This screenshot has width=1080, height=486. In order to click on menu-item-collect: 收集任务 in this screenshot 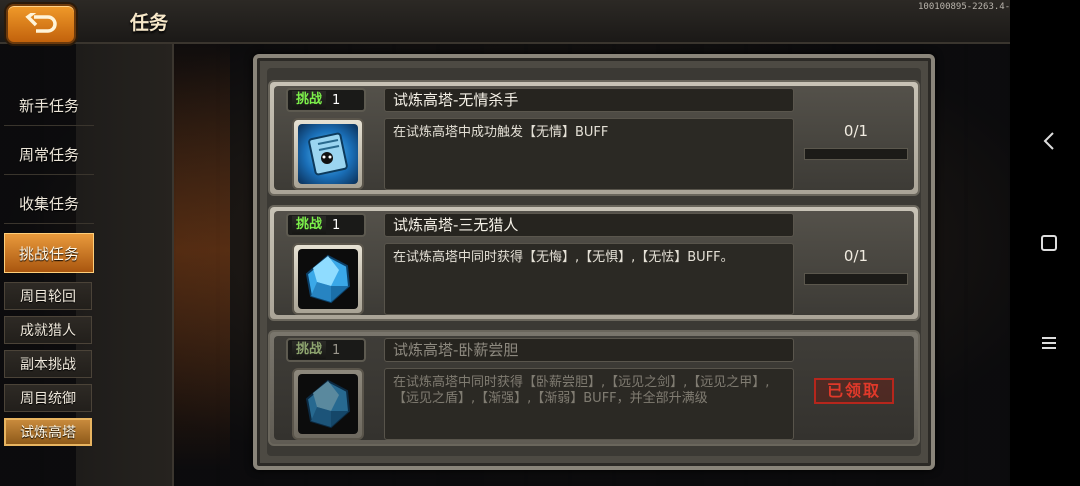, I will do `click(49, 204)`.